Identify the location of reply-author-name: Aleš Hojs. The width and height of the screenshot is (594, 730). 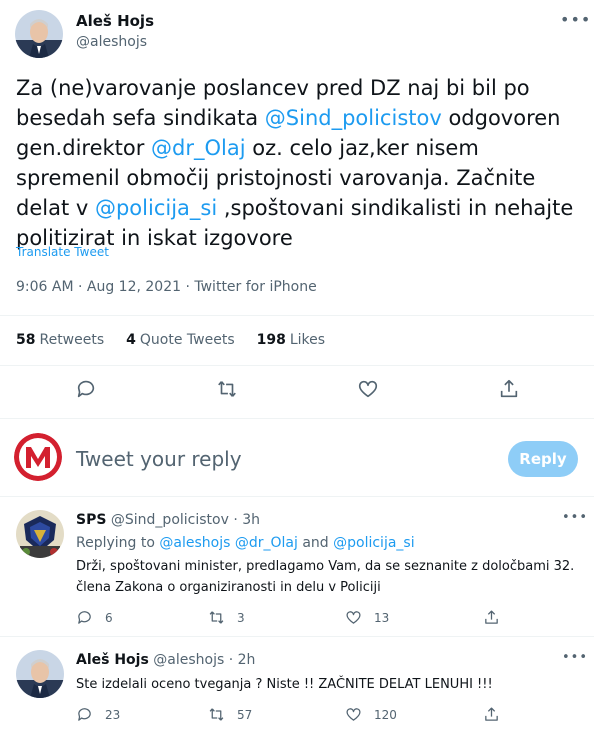
(112, 660).